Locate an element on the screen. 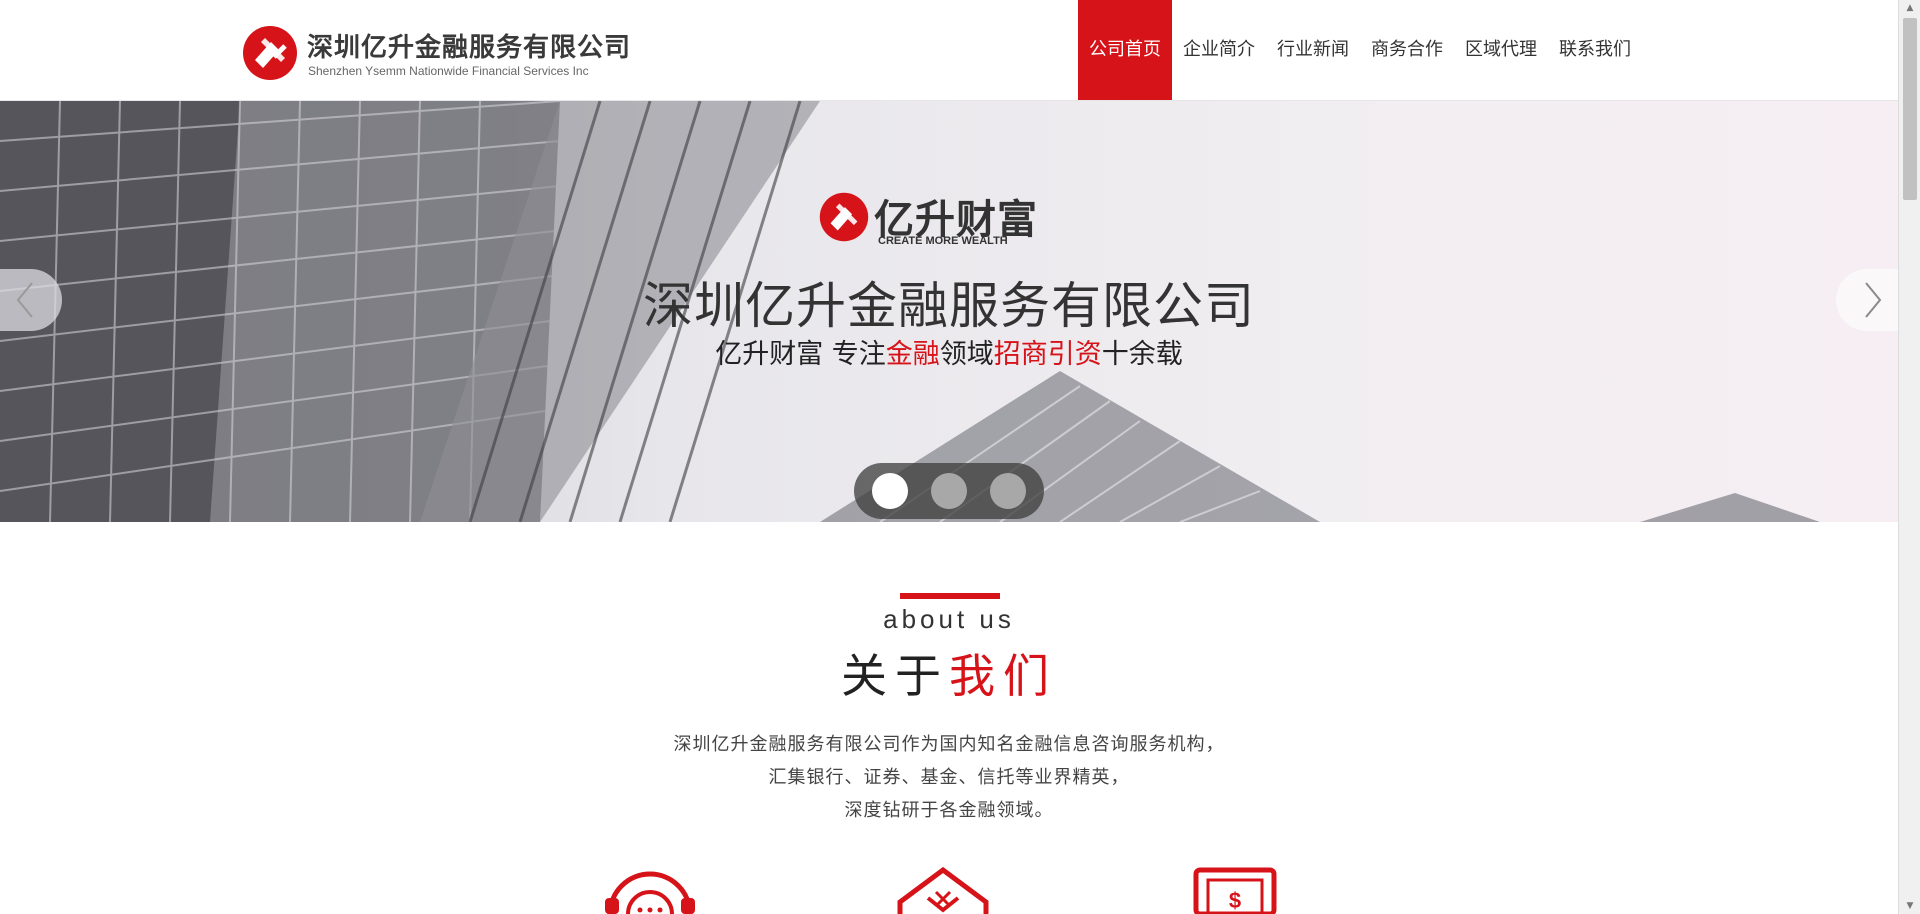  about-line-2: 汇集银行、证券、基金、信托等业界精英， is located at coordinates (949, 777).